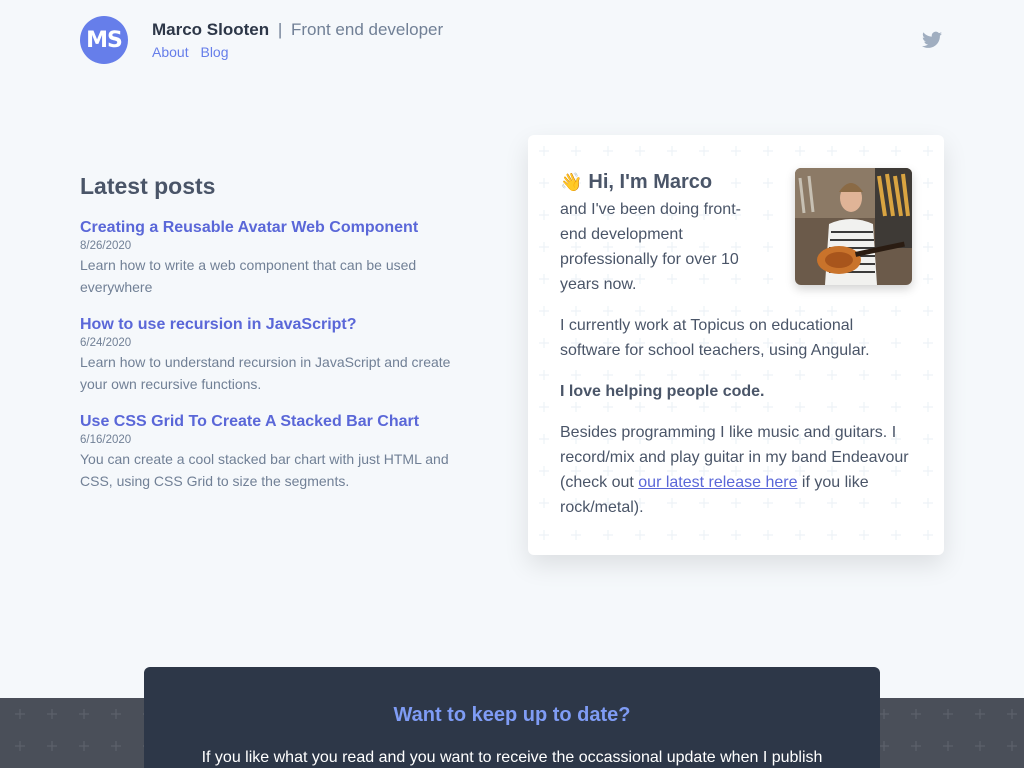  I want to click on post-date: 8/26/2020, so click(106, 246).